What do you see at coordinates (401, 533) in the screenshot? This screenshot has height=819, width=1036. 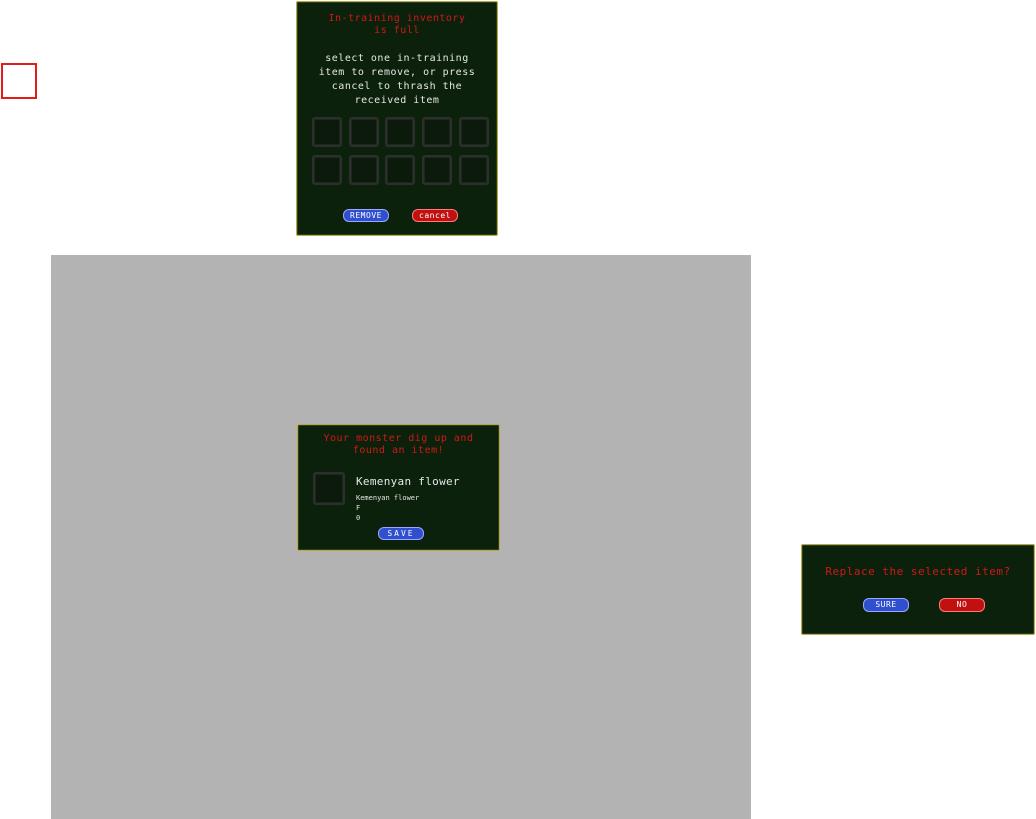 I see `save-button: SAVE` at bounding box center [401, 533].